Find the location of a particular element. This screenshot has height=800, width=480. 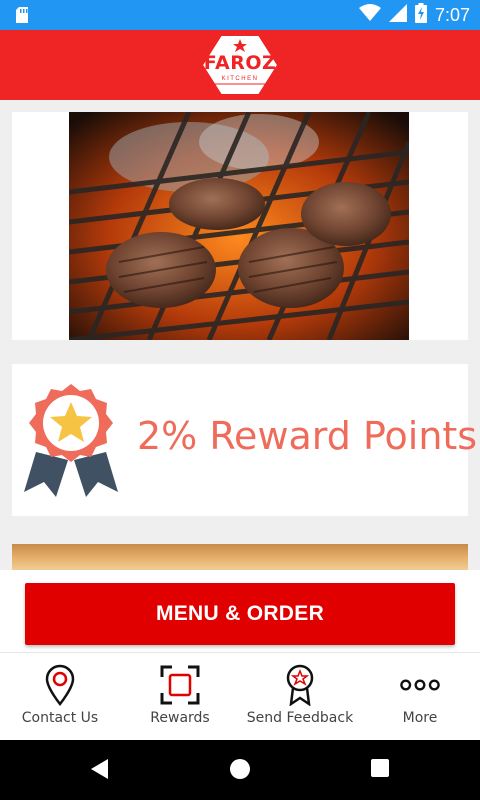

system-navigation-bar is located at coordinates (240, 770).